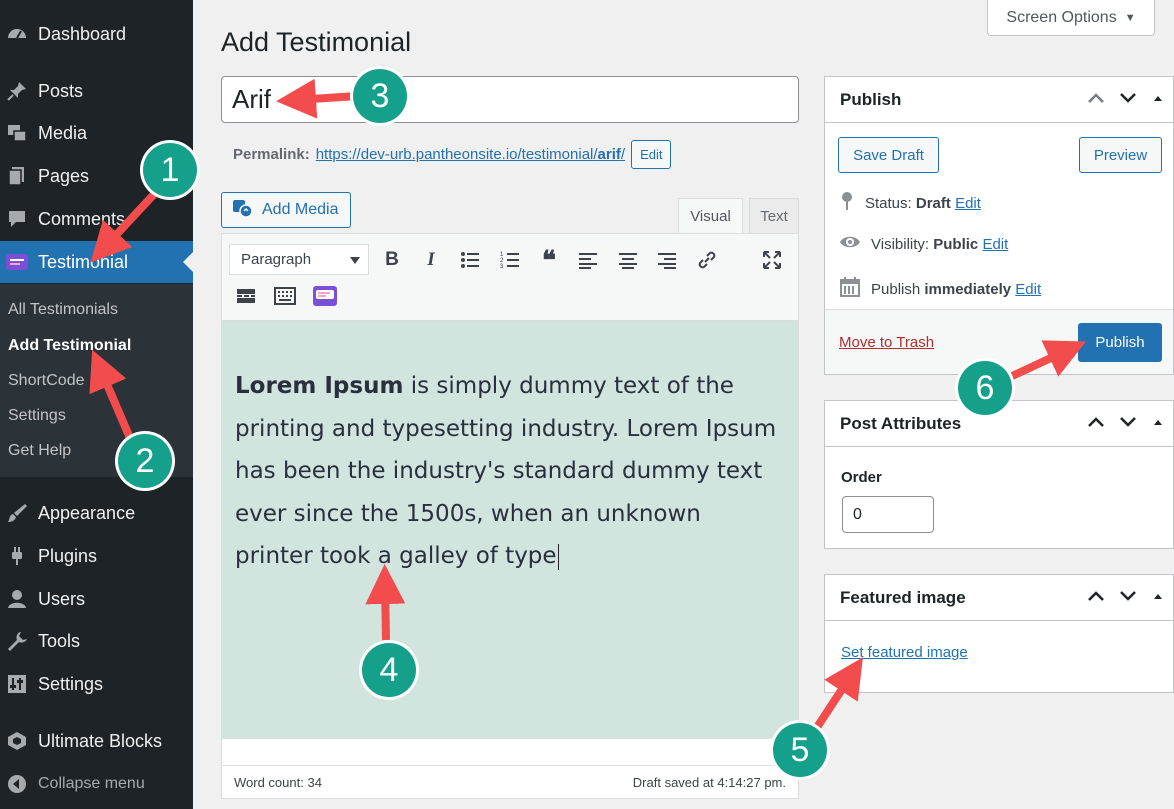 This screenshot has height=809, width=1174. Describe the element at coordinates (709, 782) in the screenshot. I see `draft-saved-status: Draft saved at 4:14:27 pm.` at that location.